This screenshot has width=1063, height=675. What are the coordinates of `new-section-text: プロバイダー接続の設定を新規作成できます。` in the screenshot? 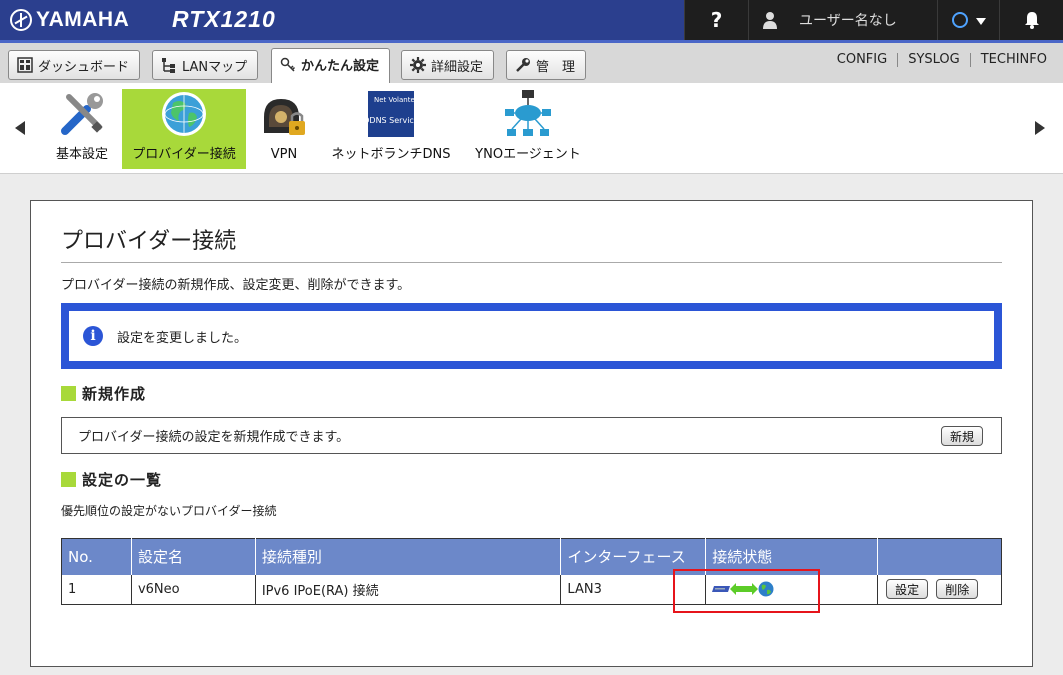 It's located at (214, 437).